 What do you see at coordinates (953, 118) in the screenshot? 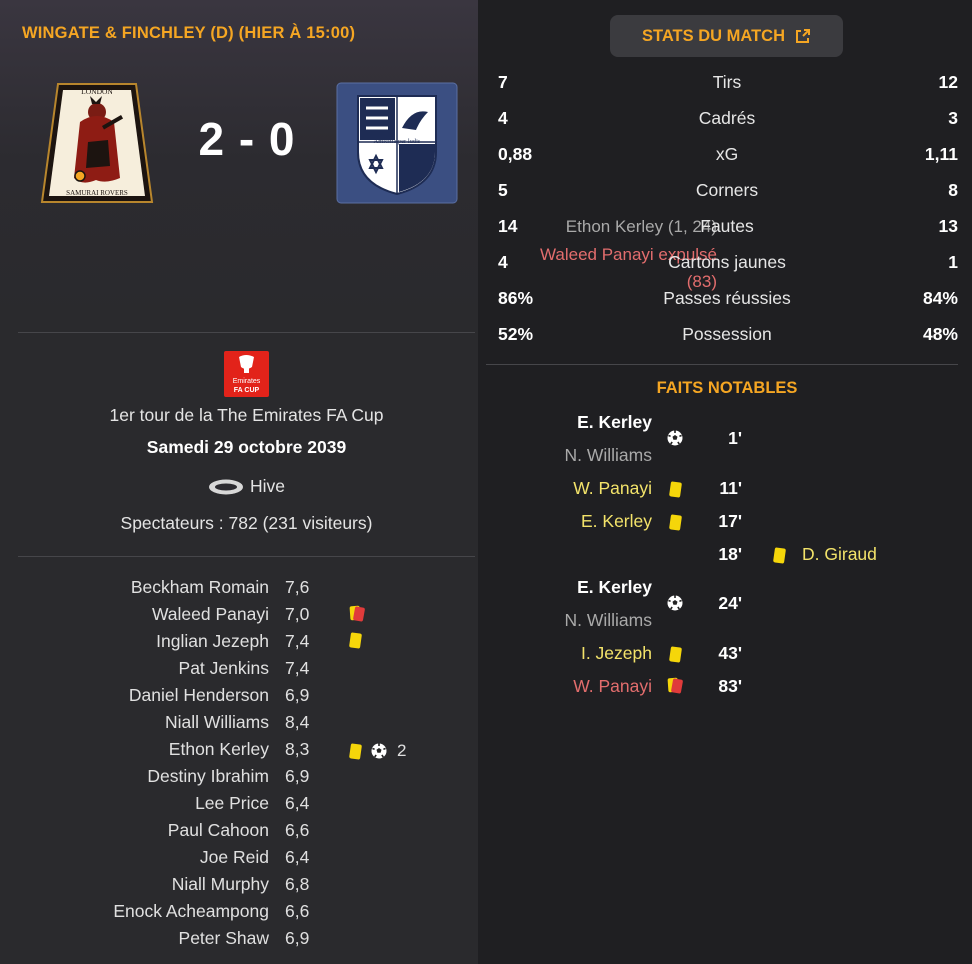
I see `stat-away-value: 3` at bounding box center [953, 118].